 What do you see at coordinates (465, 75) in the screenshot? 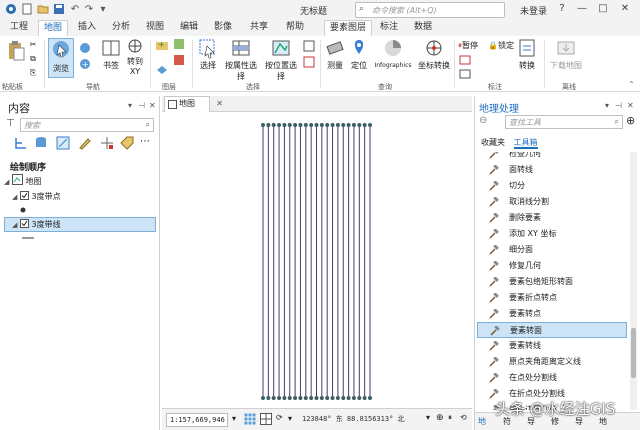
I see `label-priority-icon` at bounding box center [465, 75].